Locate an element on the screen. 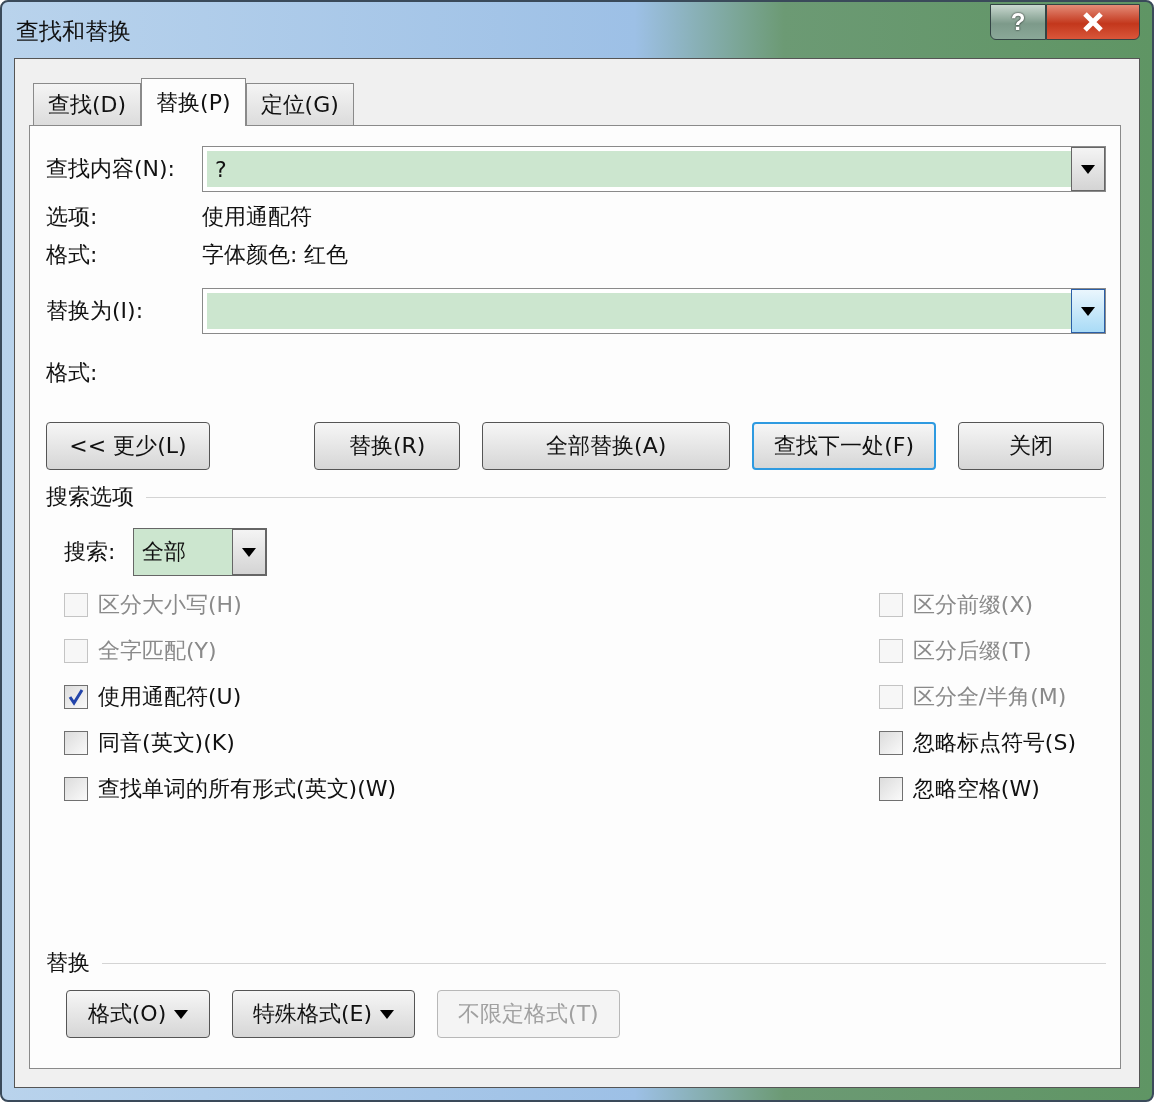 The width and height of the screenshot is (1154, 1102). option-checkbox: 忽略空格(W) is located at coordinates (977, 789).